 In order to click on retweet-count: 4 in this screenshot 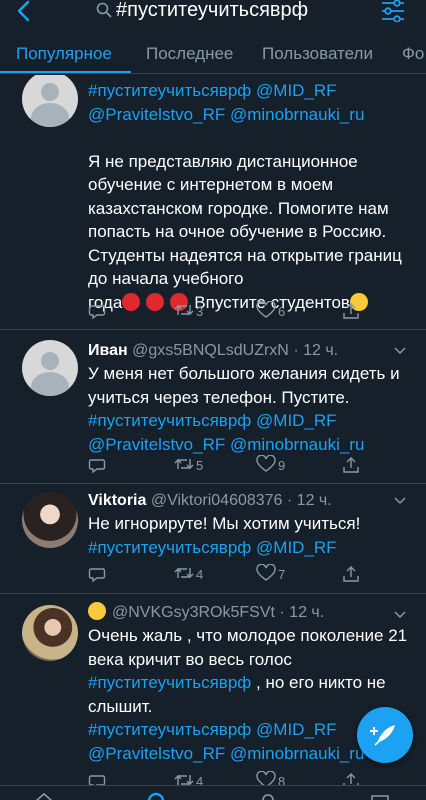, I will do `click(200, 574)`.